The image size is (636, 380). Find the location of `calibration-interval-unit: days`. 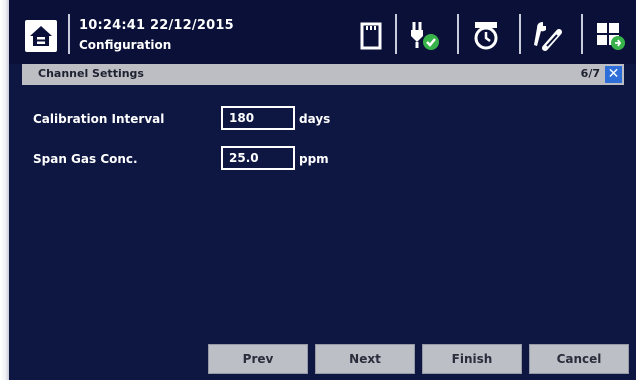

calibration-interval-unit: days is located at coordinates (315, 119).